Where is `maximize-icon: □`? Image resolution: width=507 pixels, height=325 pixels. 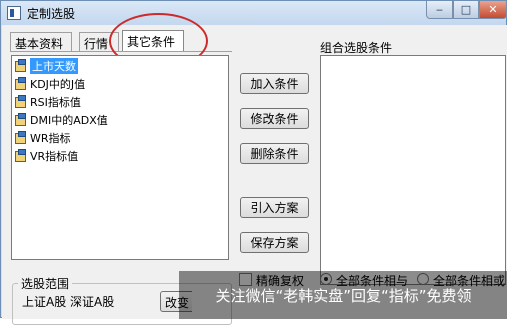
maximize-icon: □ is located at coordinates (466, 9).